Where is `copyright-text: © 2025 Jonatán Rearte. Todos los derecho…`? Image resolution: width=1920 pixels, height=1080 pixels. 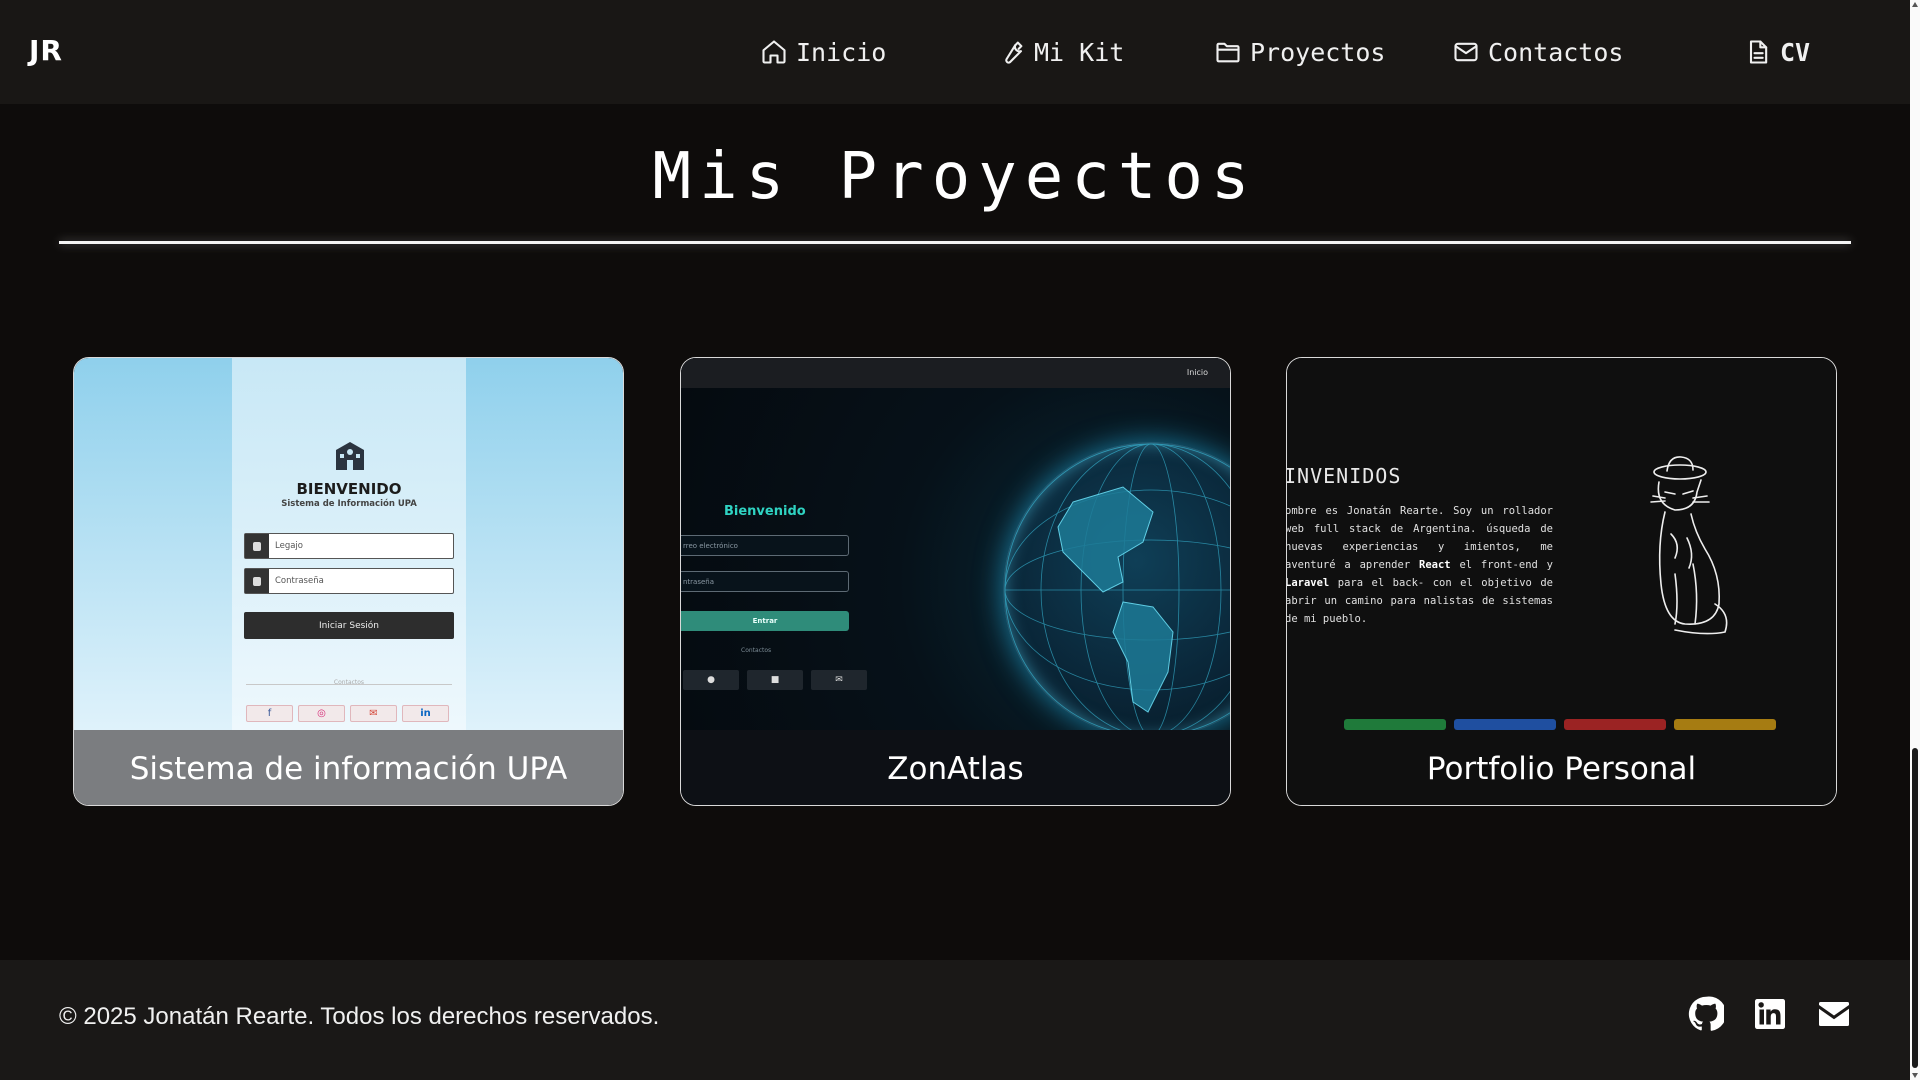
copyright-text: © 2025 Jonatán Rearte. Todos los derecho… is located at coordinates (359, 1016).